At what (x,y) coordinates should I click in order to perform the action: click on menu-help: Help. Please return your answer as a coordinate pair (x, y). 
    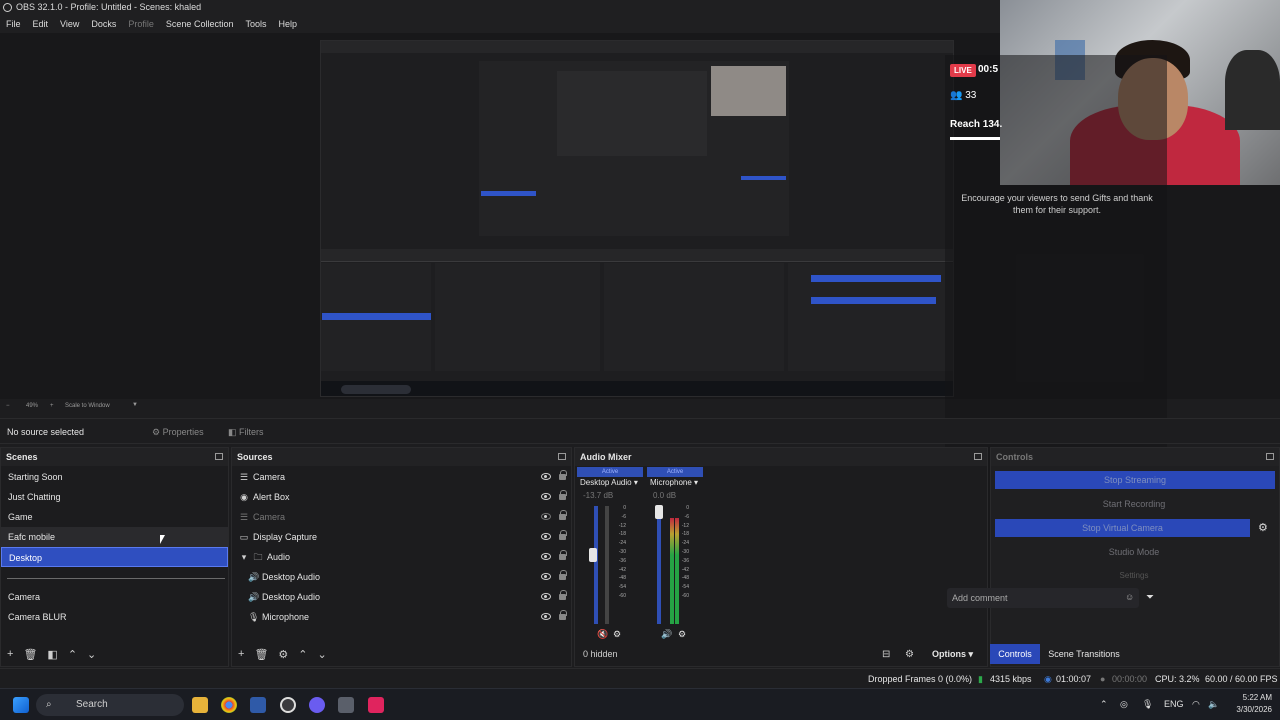
    Looking at the image, I should click on (287, 24).